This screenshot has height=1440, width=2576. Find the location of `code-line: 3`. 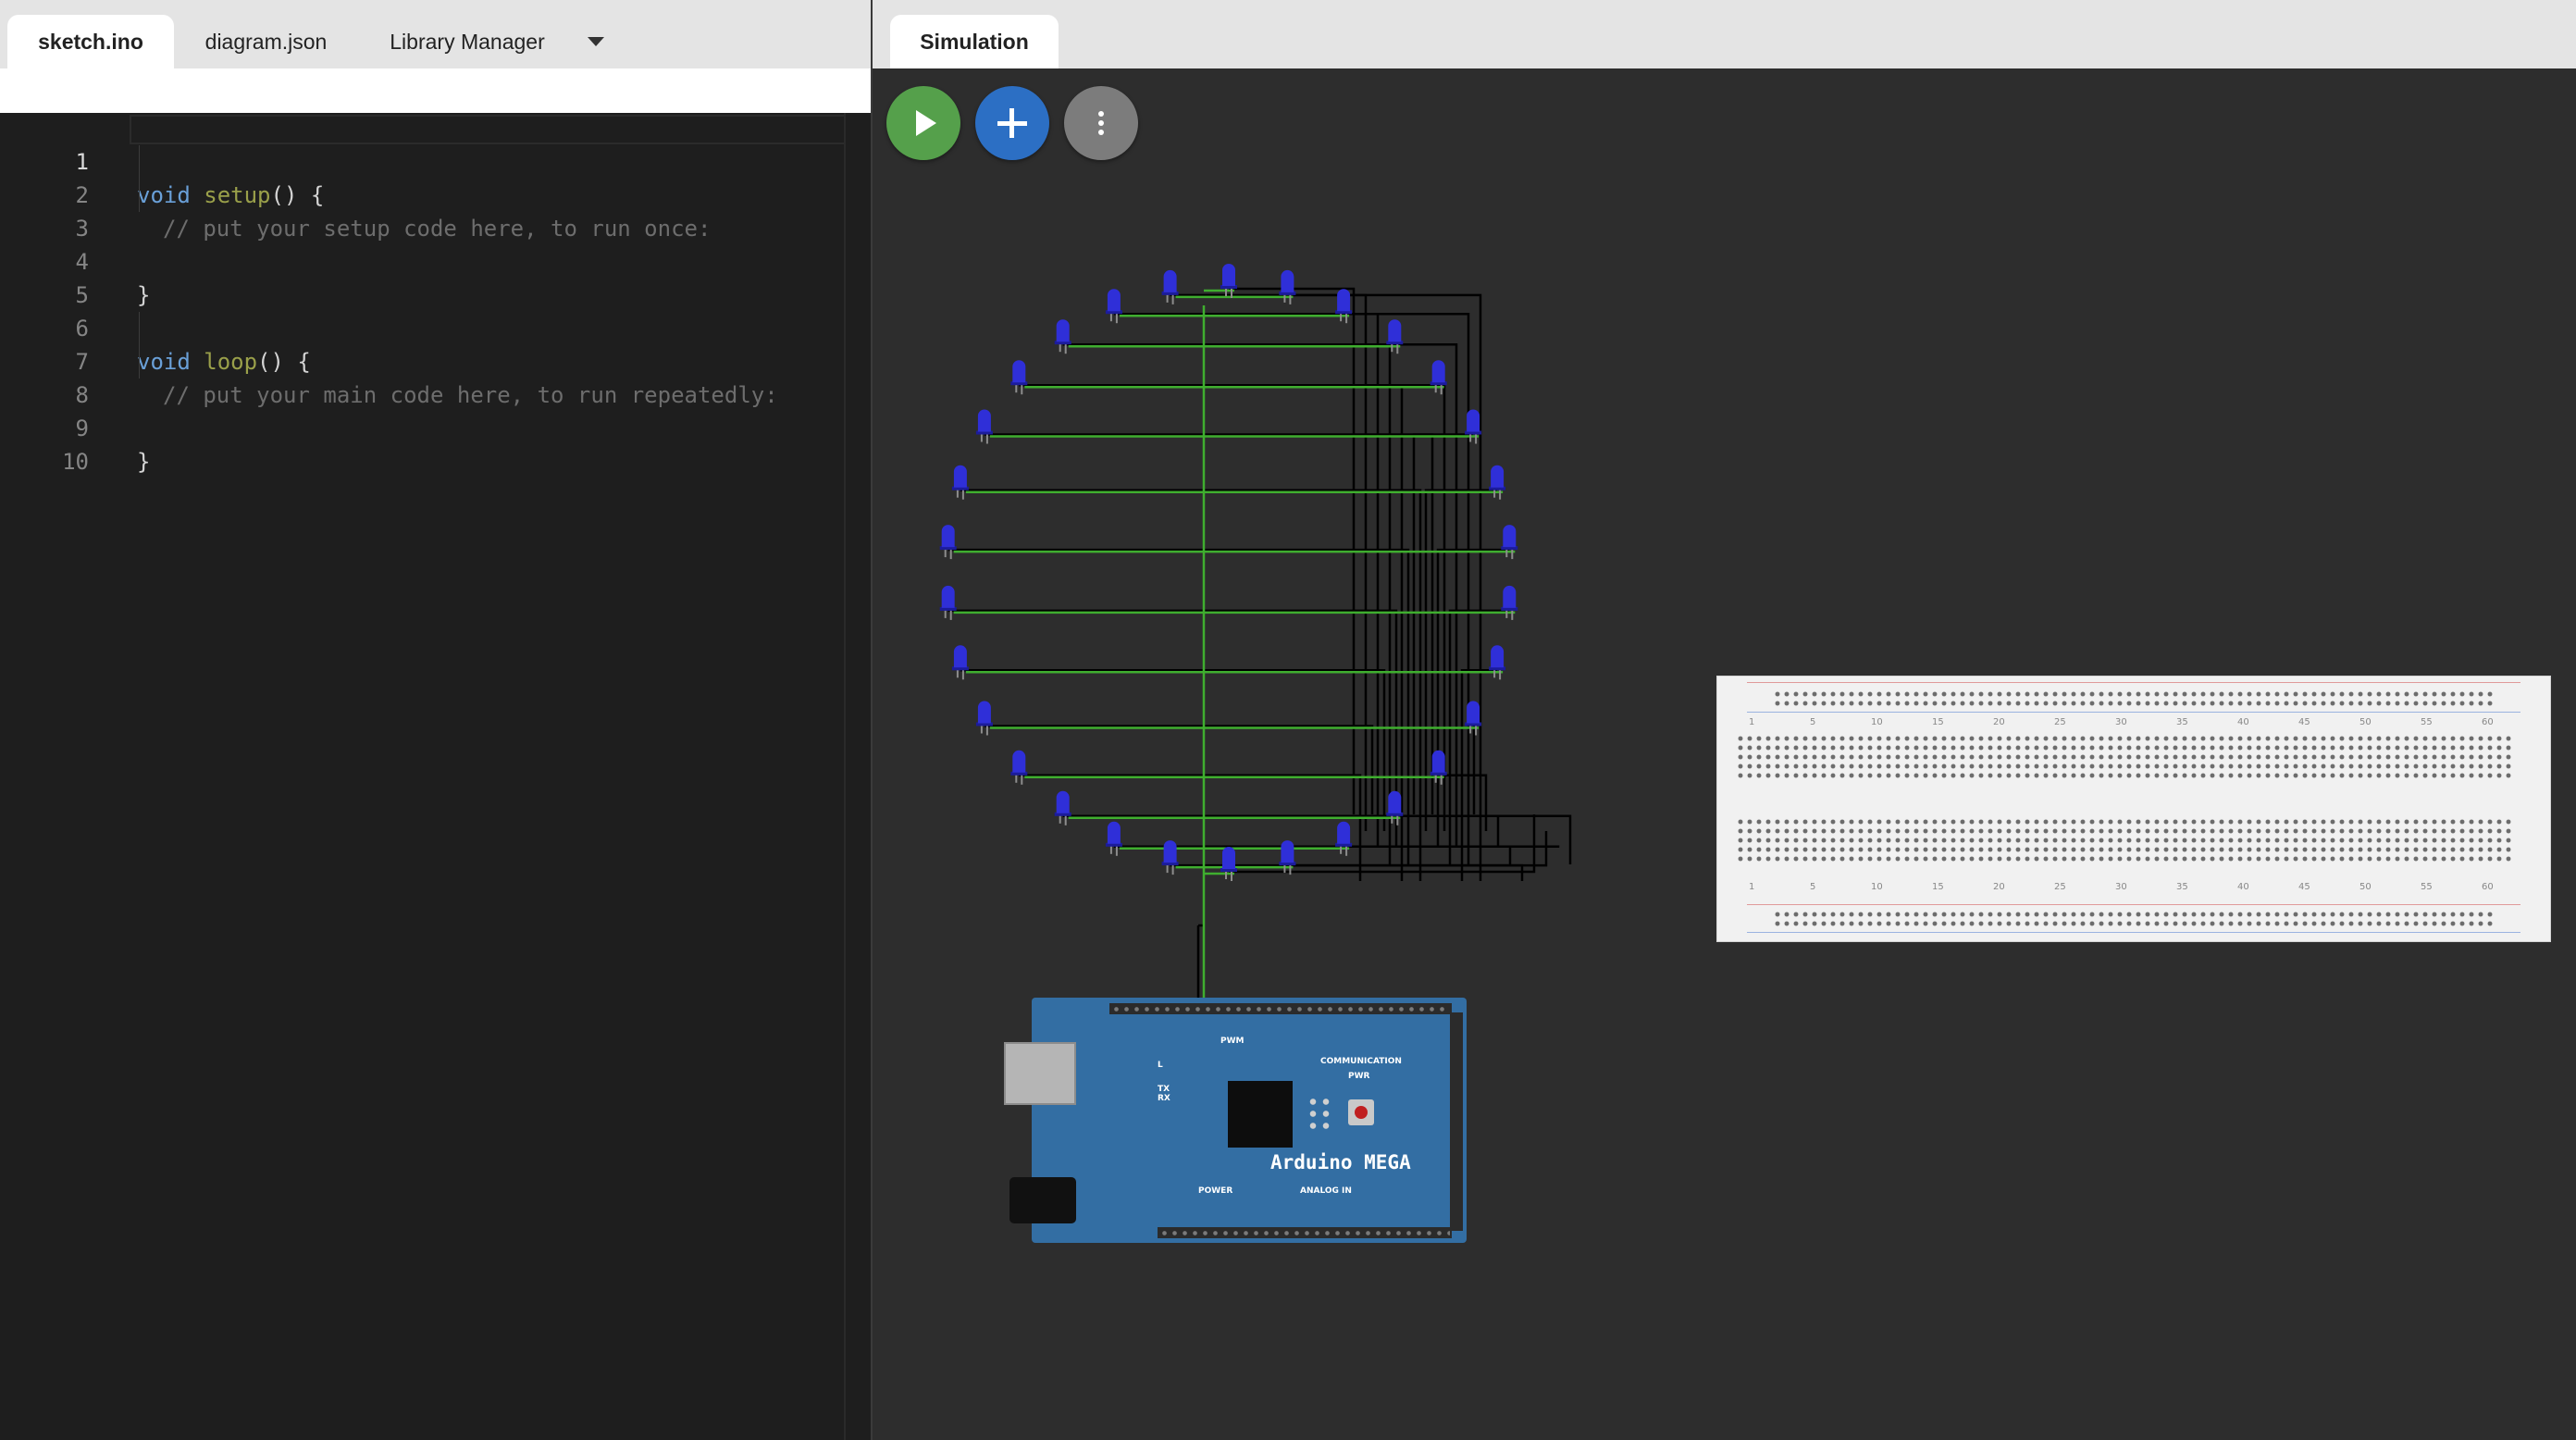

code-line: 3 is located at coordinates (422, 210).